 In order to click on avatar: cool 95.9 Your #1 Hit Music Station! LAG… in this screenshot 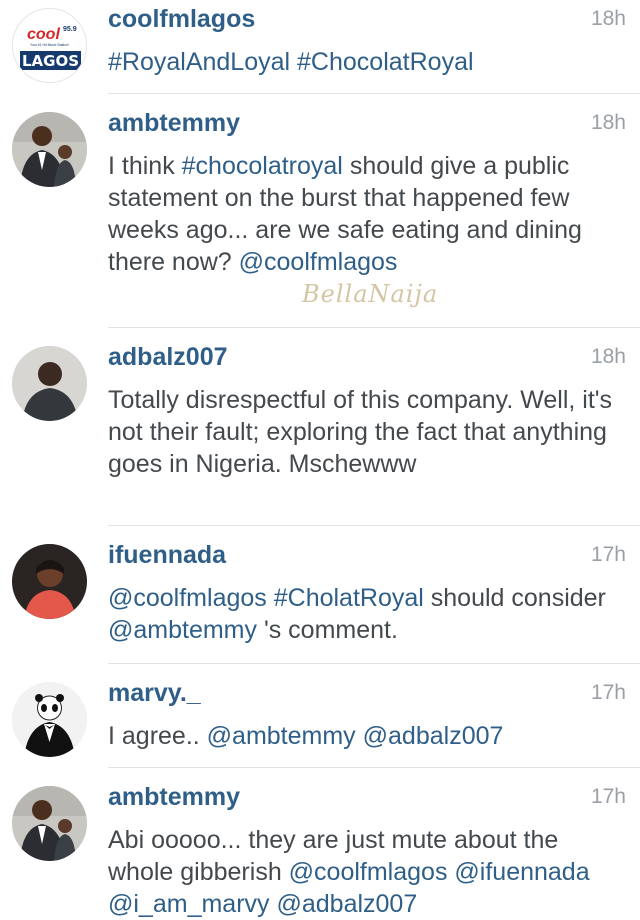, I will do `click(49, 45)`.